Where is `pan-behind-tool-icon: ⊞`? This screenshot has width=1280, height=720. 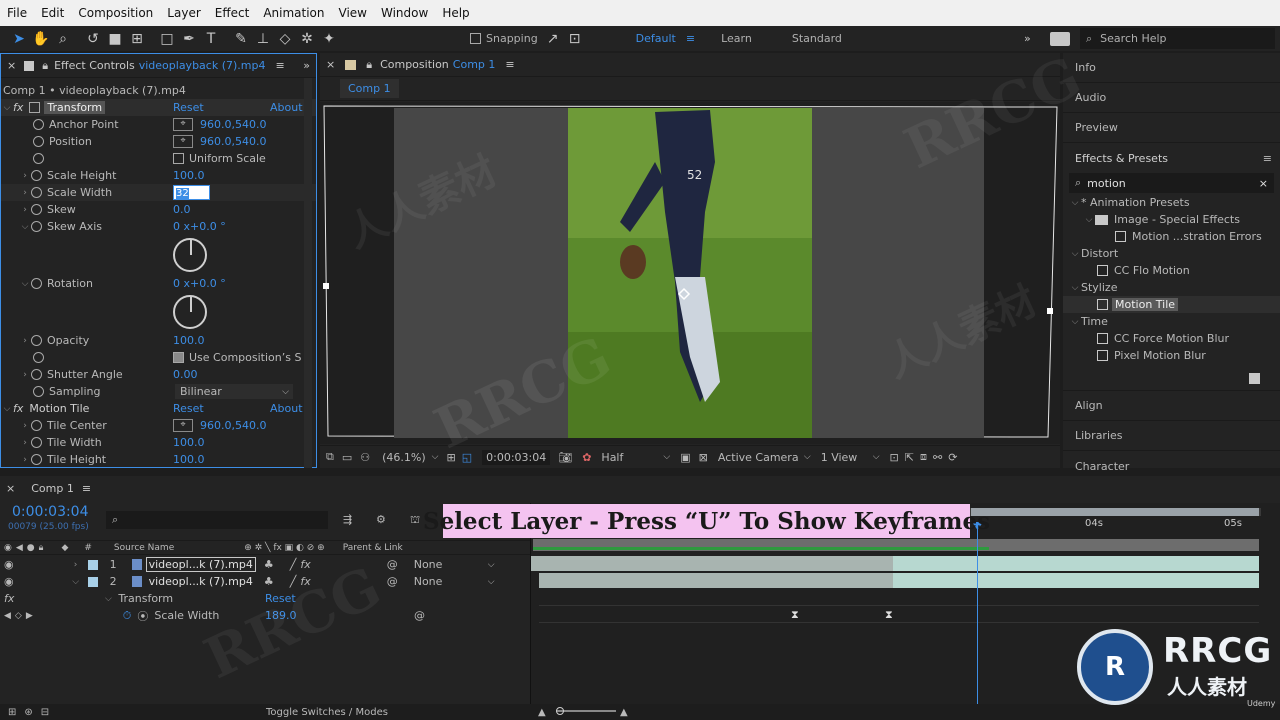
pan-behind-tool-icon: ⊞ is located at coordinates (137, 39).